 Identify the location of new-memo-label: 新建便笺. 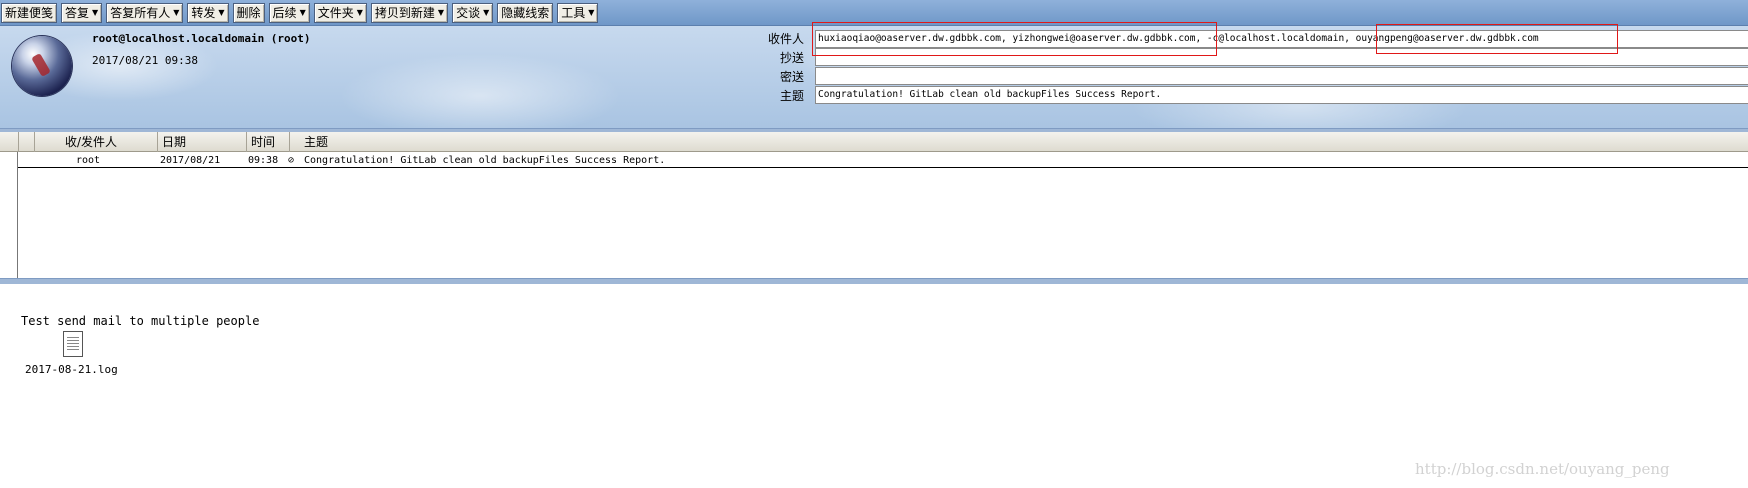
(29, 12).